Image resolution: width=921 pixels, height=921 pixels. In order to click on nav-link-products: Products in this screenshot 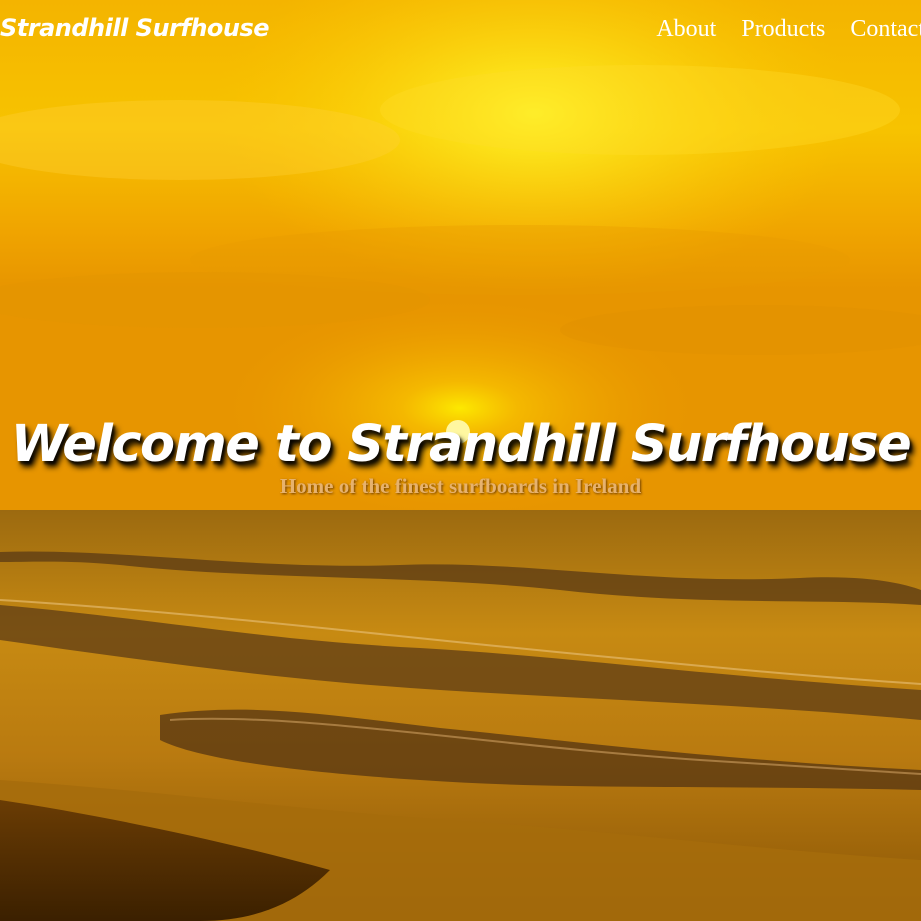, I will do `click(783, 29)`.